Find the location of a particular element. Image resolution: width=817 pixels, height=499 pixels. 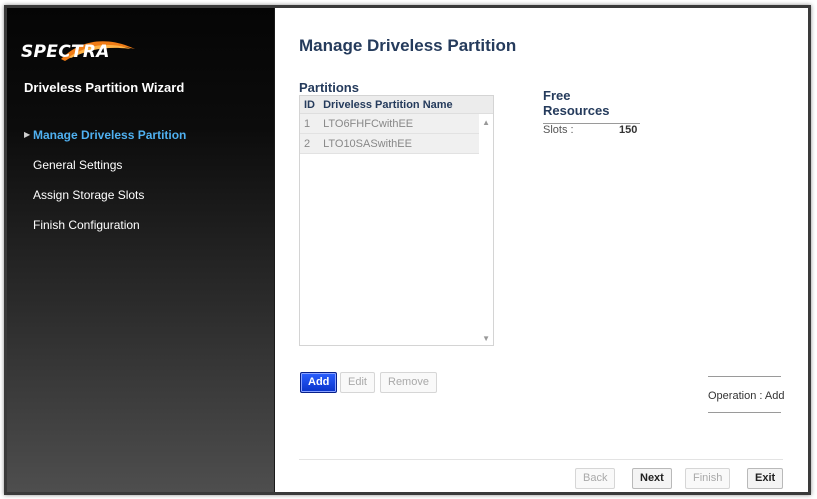

table-header: ID Driveless Partition Name is located at coordinates (396, 105).